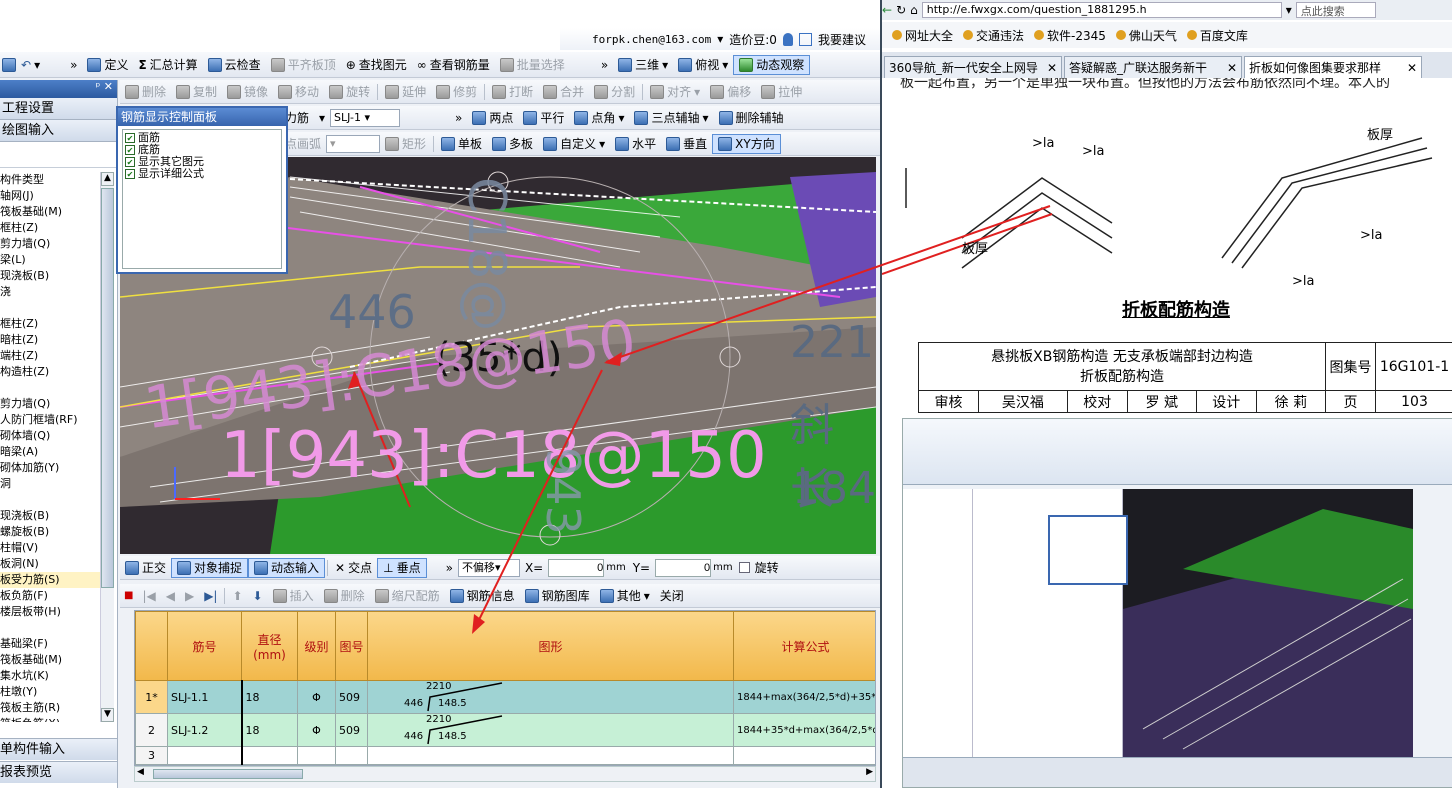 The width and height of the screenshot is (1452, 788). What do you see at coordinates (675, 92) in the screenshot?
I see `align-button: 对齐 ▾` at bounding box center [675, 92].